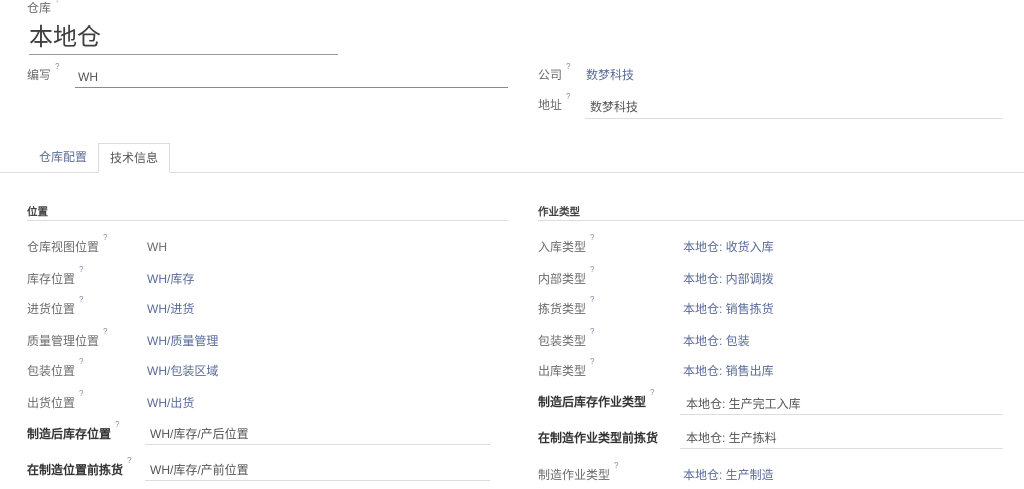  What do you see at coordinates (728, 247) in the screenshot?
I see `field-value-link: 本地仓: 收货入库` at bounding box center [728, 247].